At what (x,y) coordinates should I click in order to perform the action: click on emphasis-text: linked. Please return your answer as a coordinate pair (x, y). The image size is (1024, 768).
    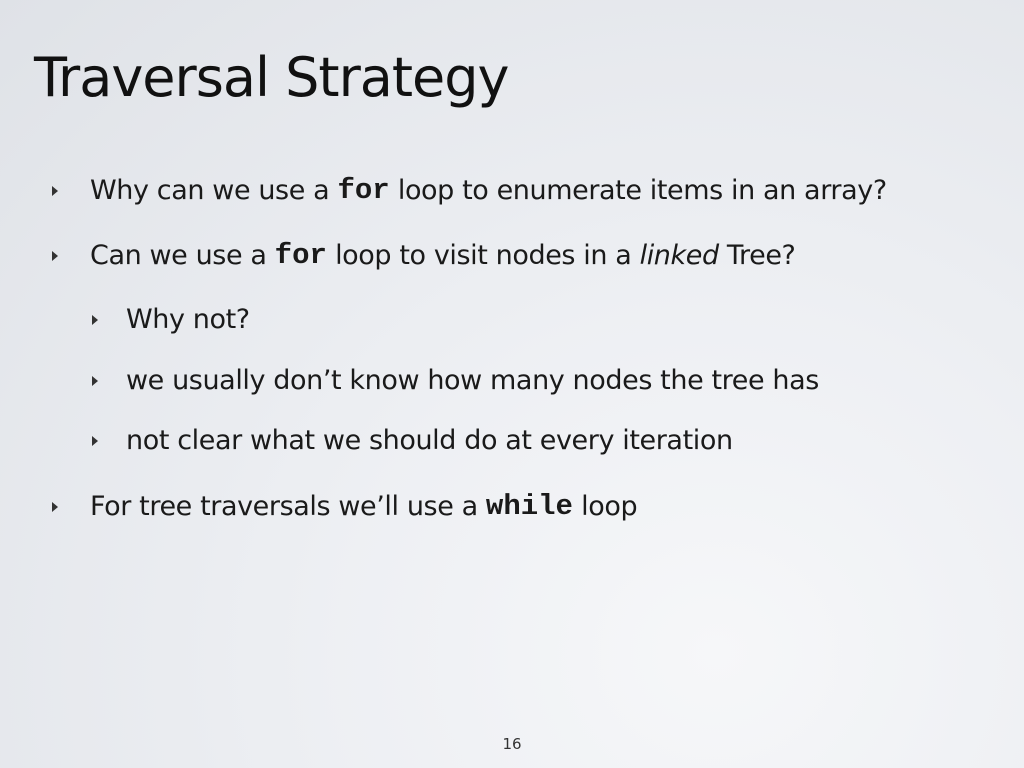
    Looking at the image, I should click on (679, 255).